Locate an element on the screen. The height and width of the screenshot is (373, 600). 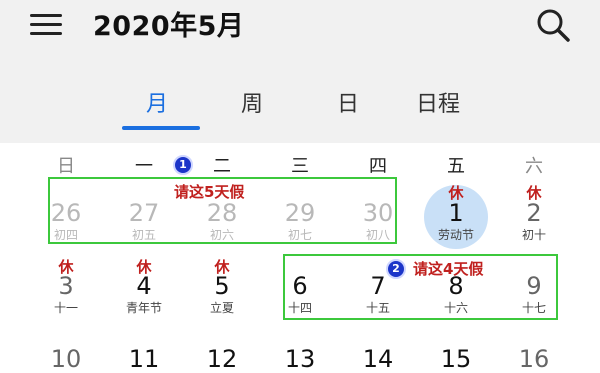
day-number: 11 is located at coordinates (144, 359).